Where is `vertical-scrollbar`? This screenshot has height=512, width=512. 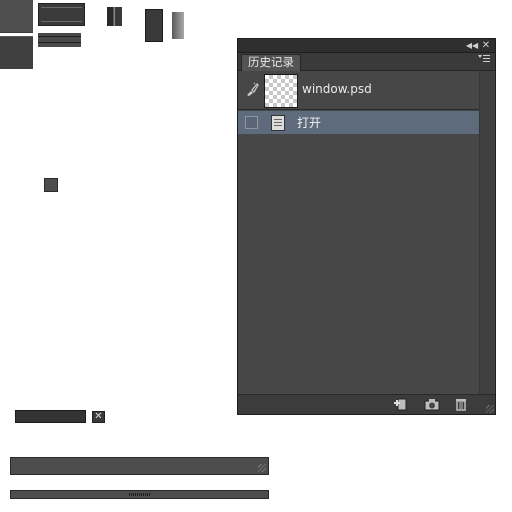
vertical-scrollbar is located at coordinates (486, 233).